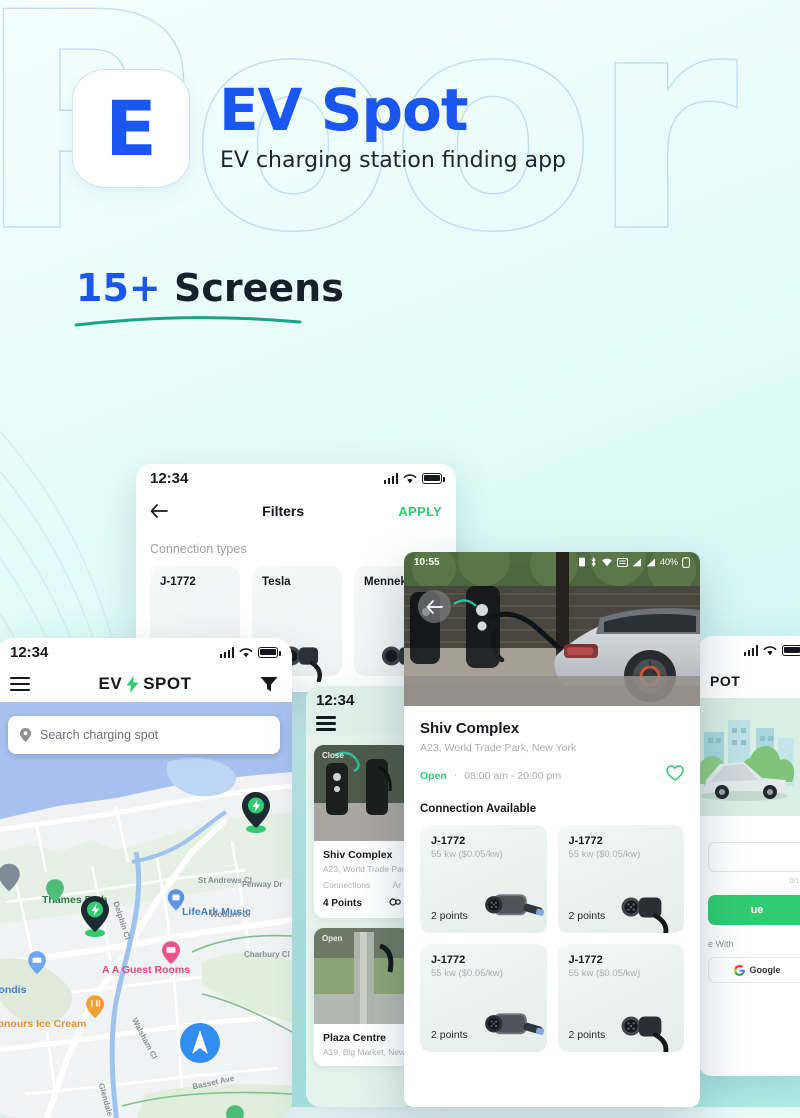  I want to click on detail-favorite-button, so click(675, 775).